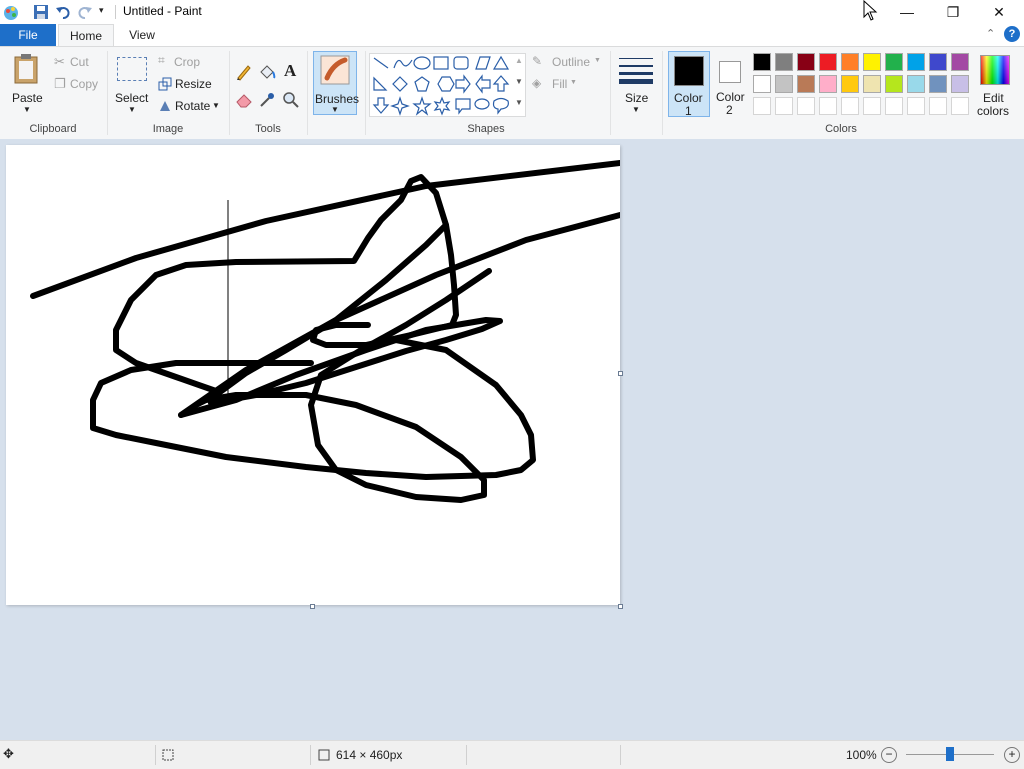  What do you see at coordinates (637, 98) in the screenshot?
I see `size-label: Size` at bounding box center [637, 98].